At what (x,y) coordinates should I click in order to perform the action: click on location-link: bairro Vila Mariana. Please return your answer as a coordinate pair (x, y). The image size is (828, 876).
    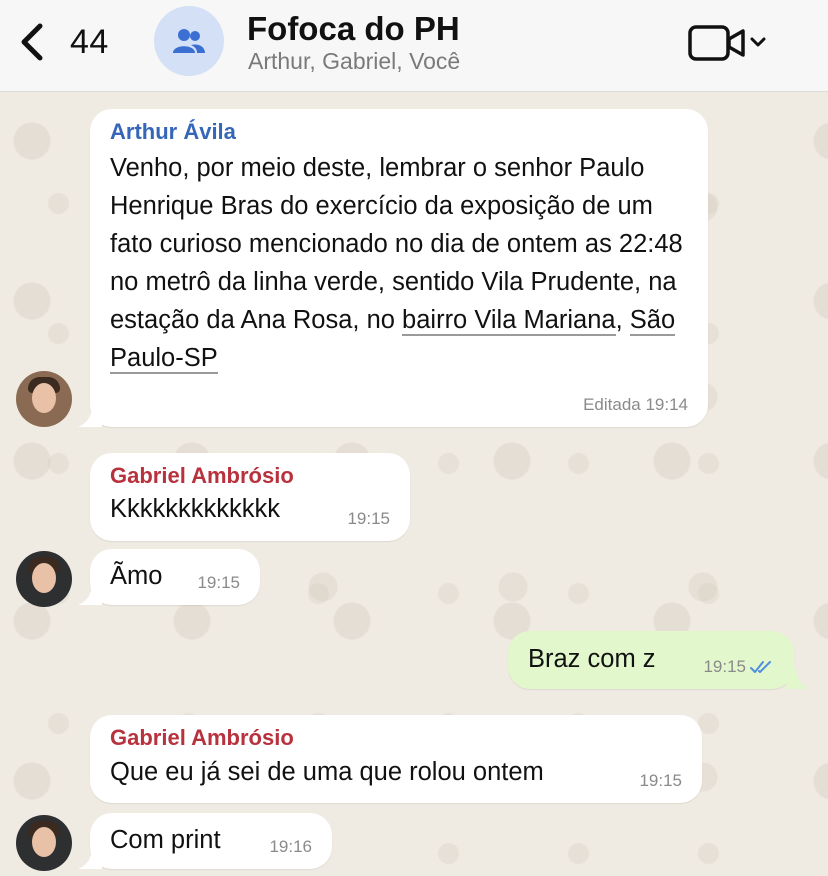
    Looking at the image, I should click on (509, 321).